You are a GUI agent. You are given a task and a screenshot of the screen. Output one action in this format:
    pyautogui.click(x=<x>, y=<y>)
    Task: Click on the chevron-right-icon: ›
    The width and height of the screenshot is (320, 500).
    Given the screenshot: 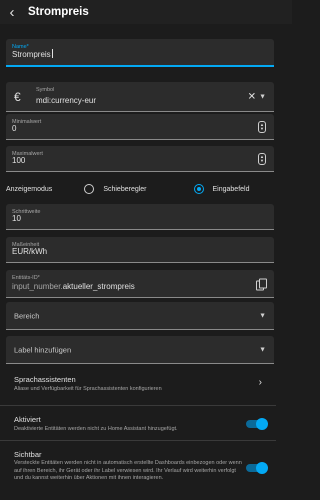 What is the action you would take?
    pyautogui.click(x=260, y=382)
    